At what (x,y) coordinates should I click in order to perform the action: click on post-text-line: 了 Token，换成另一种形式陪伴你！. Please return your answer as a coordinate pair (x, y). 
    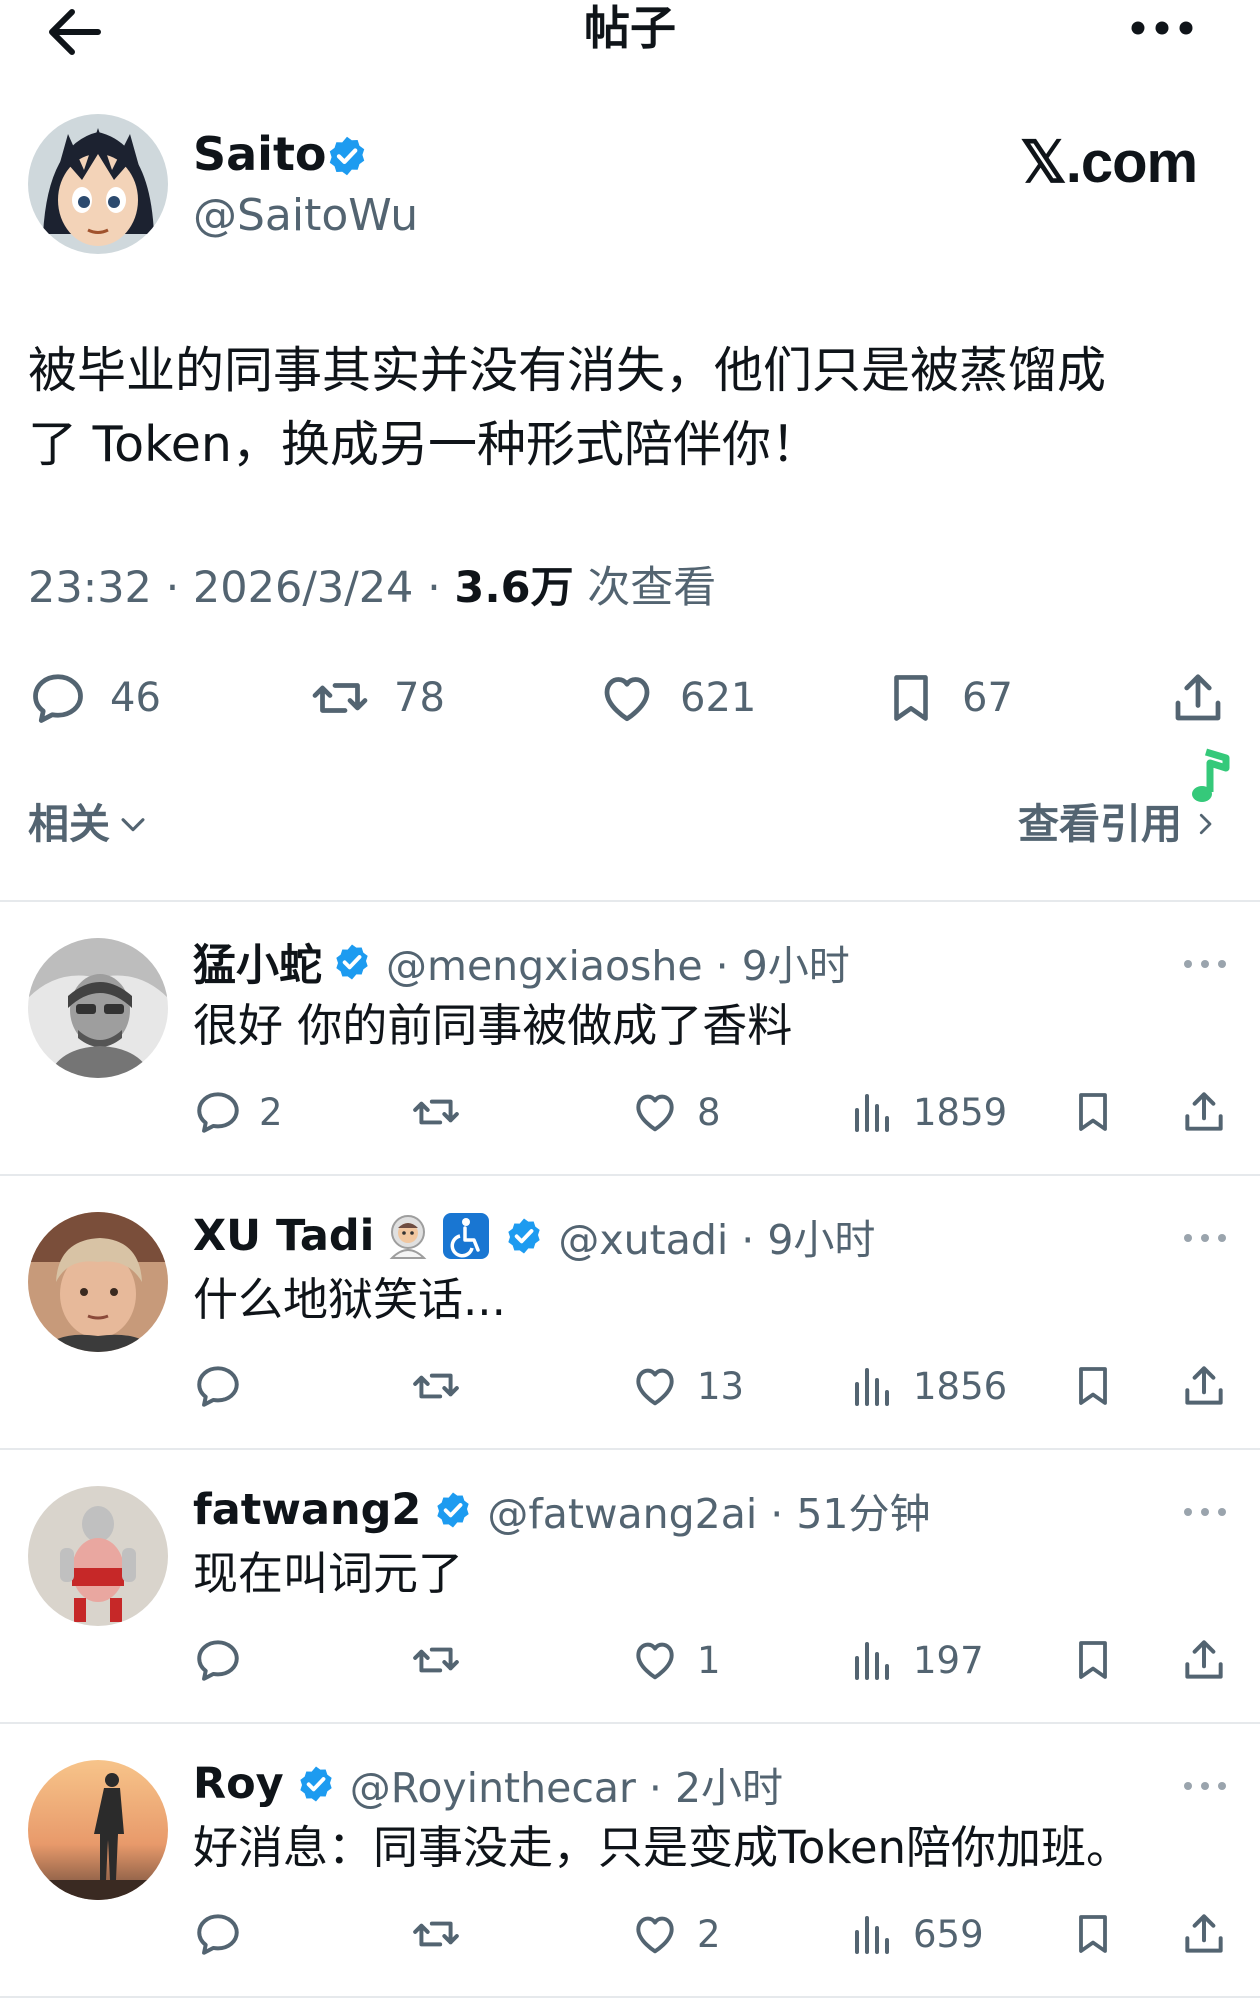
    Looking at the image, I should click on (424, 444).